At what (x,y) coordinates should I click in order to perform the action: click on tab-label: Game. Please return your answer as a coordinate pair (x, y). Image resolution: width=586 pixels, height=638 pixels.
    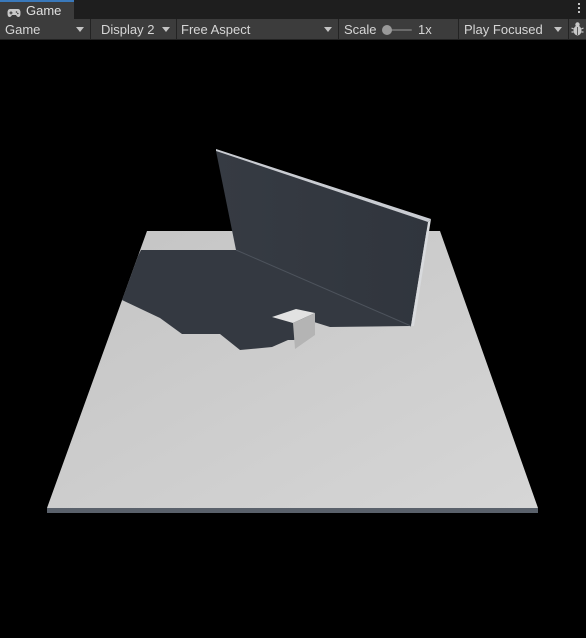
    Looking at the image, I should click on (44, 10).